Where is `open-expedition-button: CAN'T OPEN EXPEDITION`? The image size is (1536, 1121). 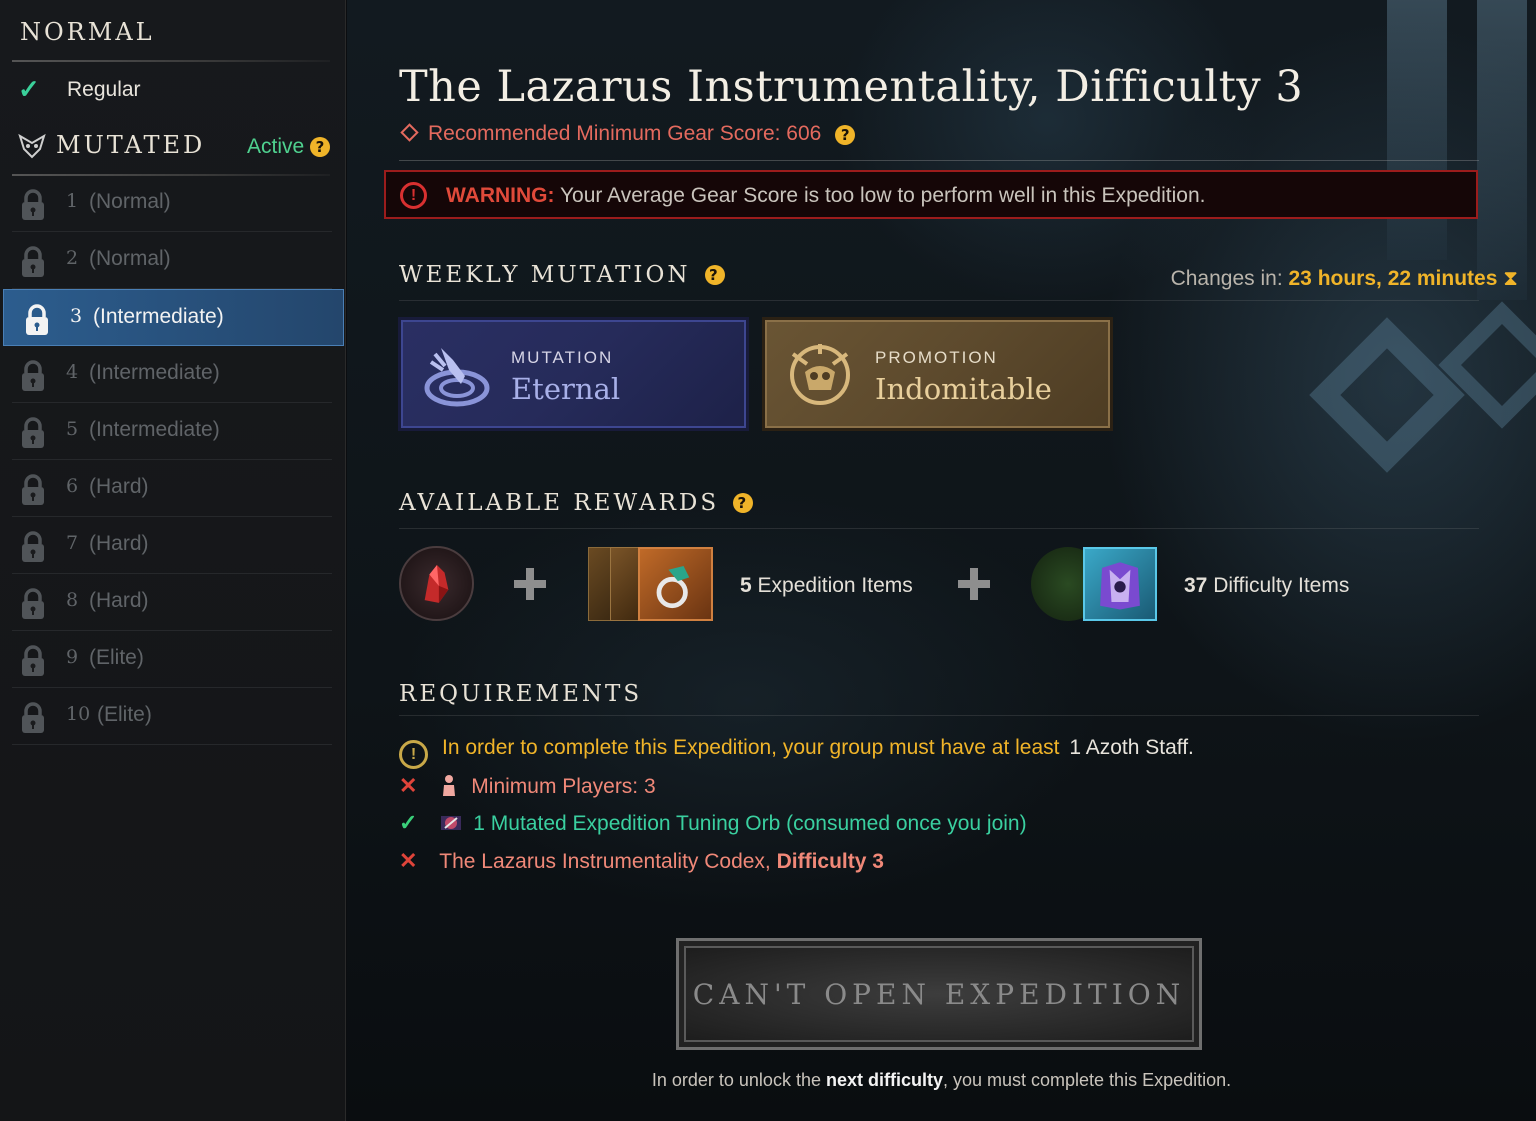 open-expedition-button: CAN'T OPEN EXPEDITION is located at coordinates (939, 994).